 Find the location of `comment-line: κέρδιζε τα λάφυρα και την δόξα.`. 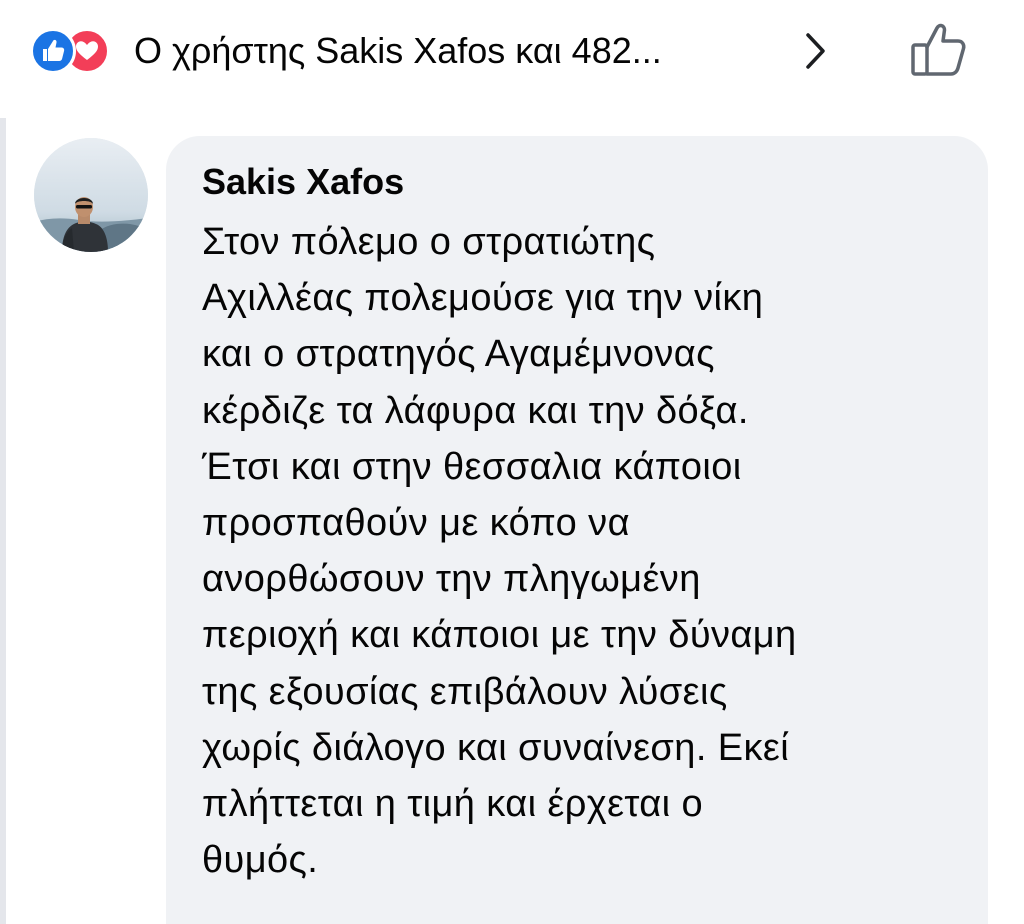

comment-line: κέρδιζε τα λάφυρα και την δόξα. is located at coordinates (475, 410).